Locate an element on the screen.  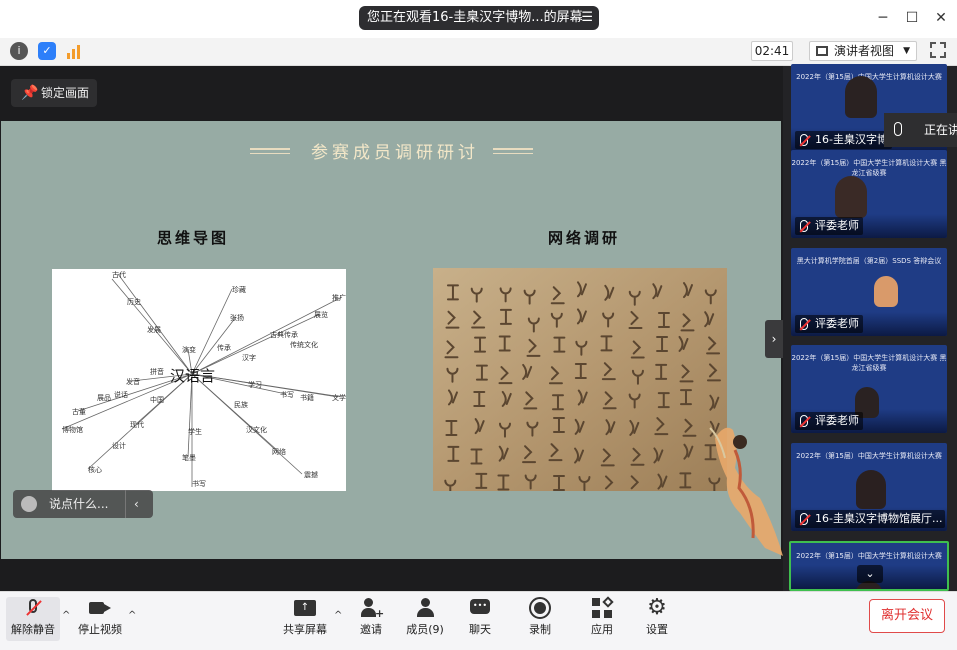
leave-meeting-button: 离开会议 is located at coordinates (907, 616).